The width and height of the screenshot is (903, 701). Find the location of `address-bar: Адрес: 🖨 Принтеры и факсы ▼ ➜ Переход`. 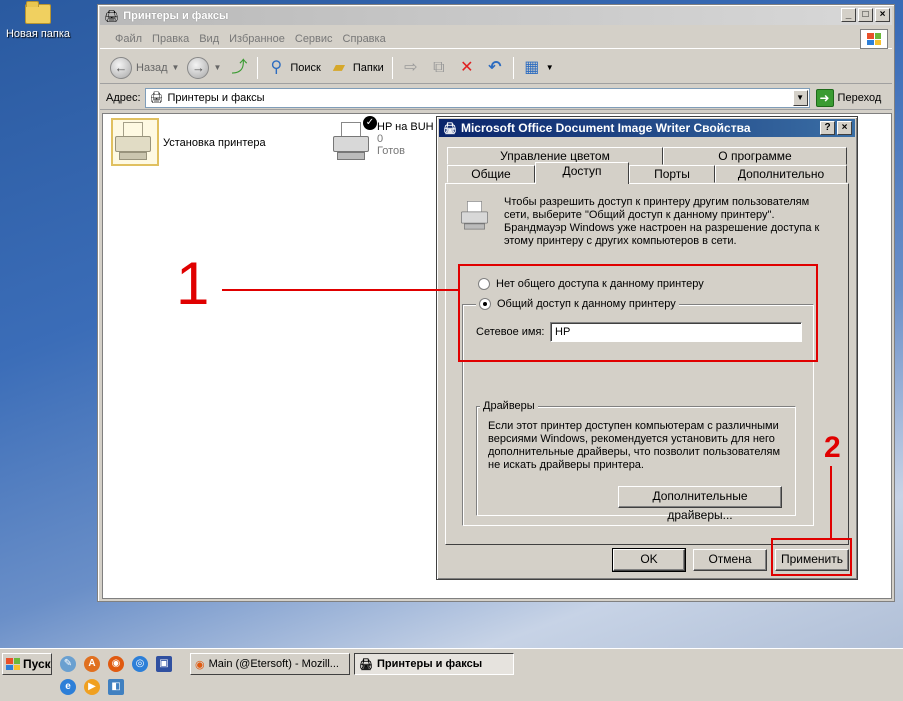

address-bar: Адрес: 🖨 Принтеры и факсы ▼ ➜ Переход is located at coordinates (496, 98).